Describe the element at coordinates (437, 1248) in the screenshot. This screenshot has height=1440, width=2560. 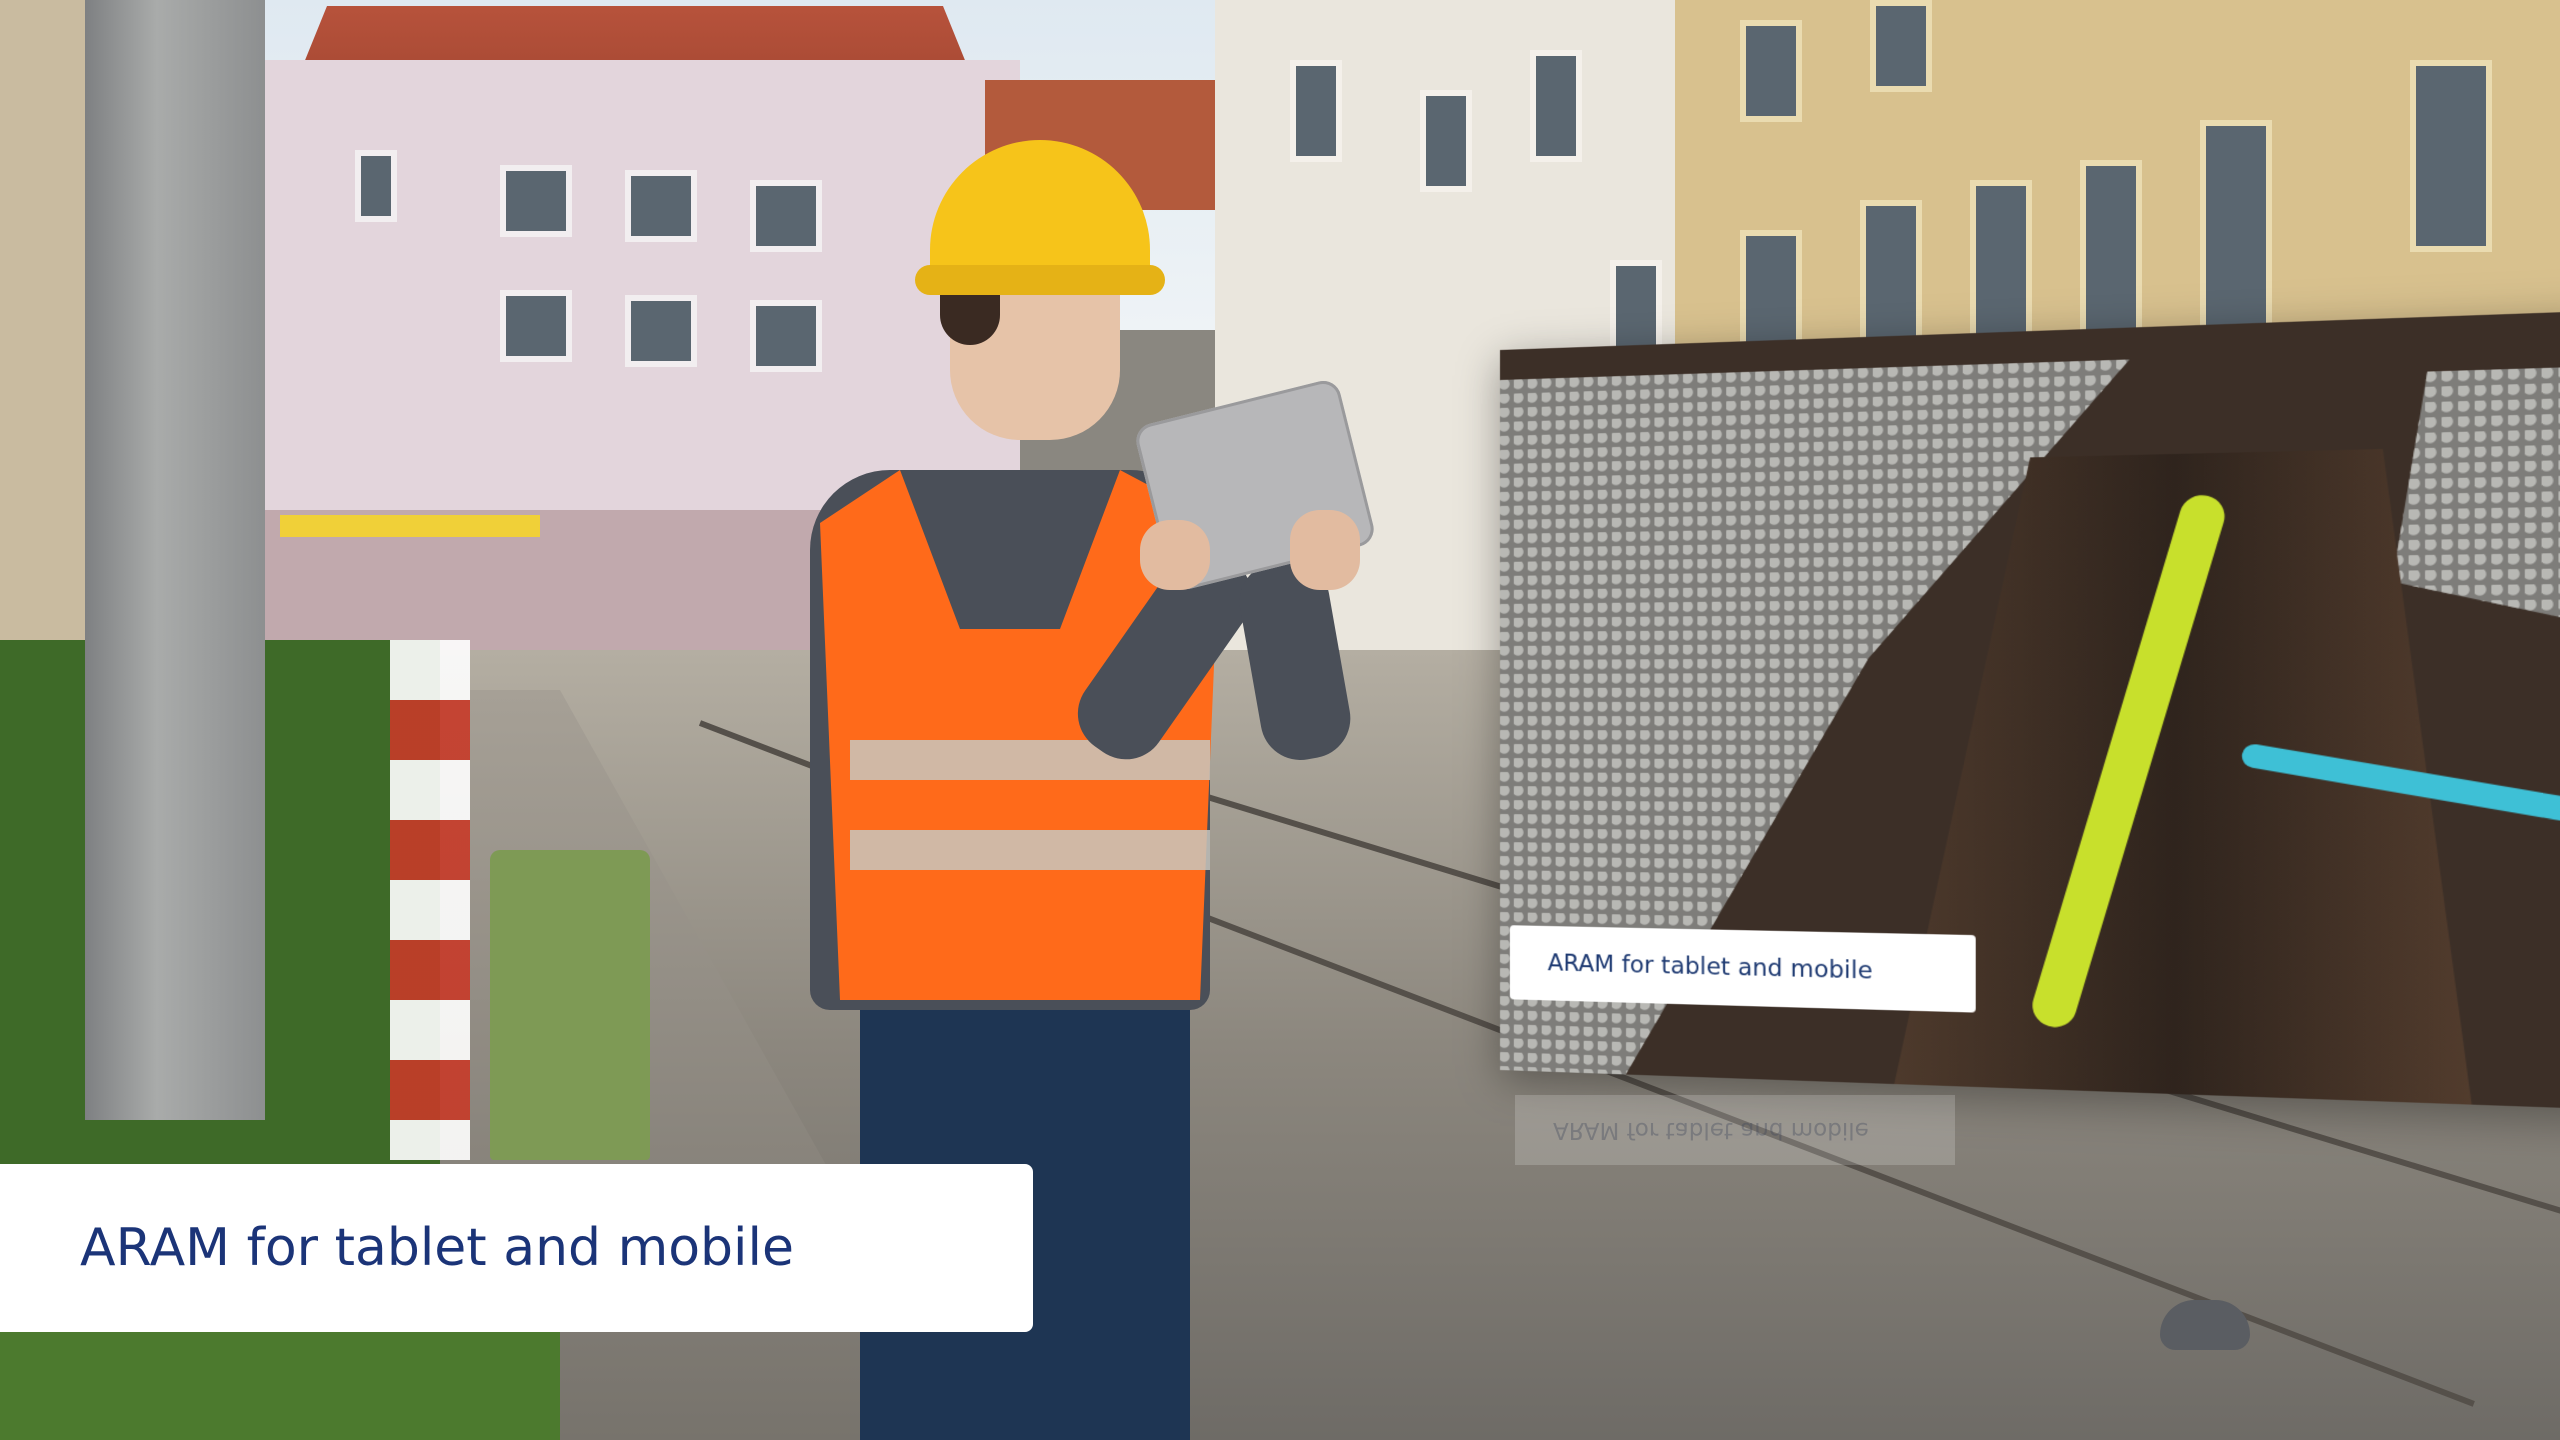
I see `lower-third-caption: ARAM for tablet and mobile` at that location.